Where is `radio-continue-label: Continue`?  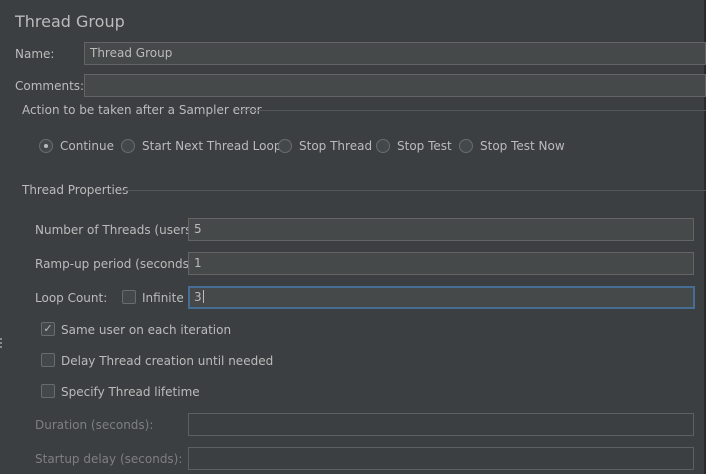 radio-continue-label: Continue is located at coordinates (87, 146).